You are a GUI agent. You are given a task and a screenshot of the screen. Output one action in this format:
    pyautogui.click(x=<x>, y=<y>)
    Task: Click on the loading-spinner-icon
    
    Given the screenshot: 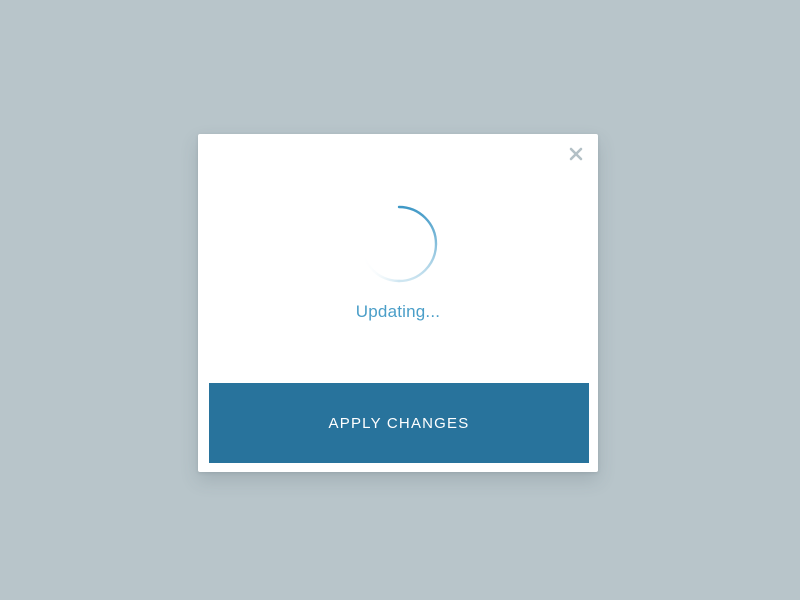 What is the action you would take?
    pyautogui.click(x=399, y=244)
    